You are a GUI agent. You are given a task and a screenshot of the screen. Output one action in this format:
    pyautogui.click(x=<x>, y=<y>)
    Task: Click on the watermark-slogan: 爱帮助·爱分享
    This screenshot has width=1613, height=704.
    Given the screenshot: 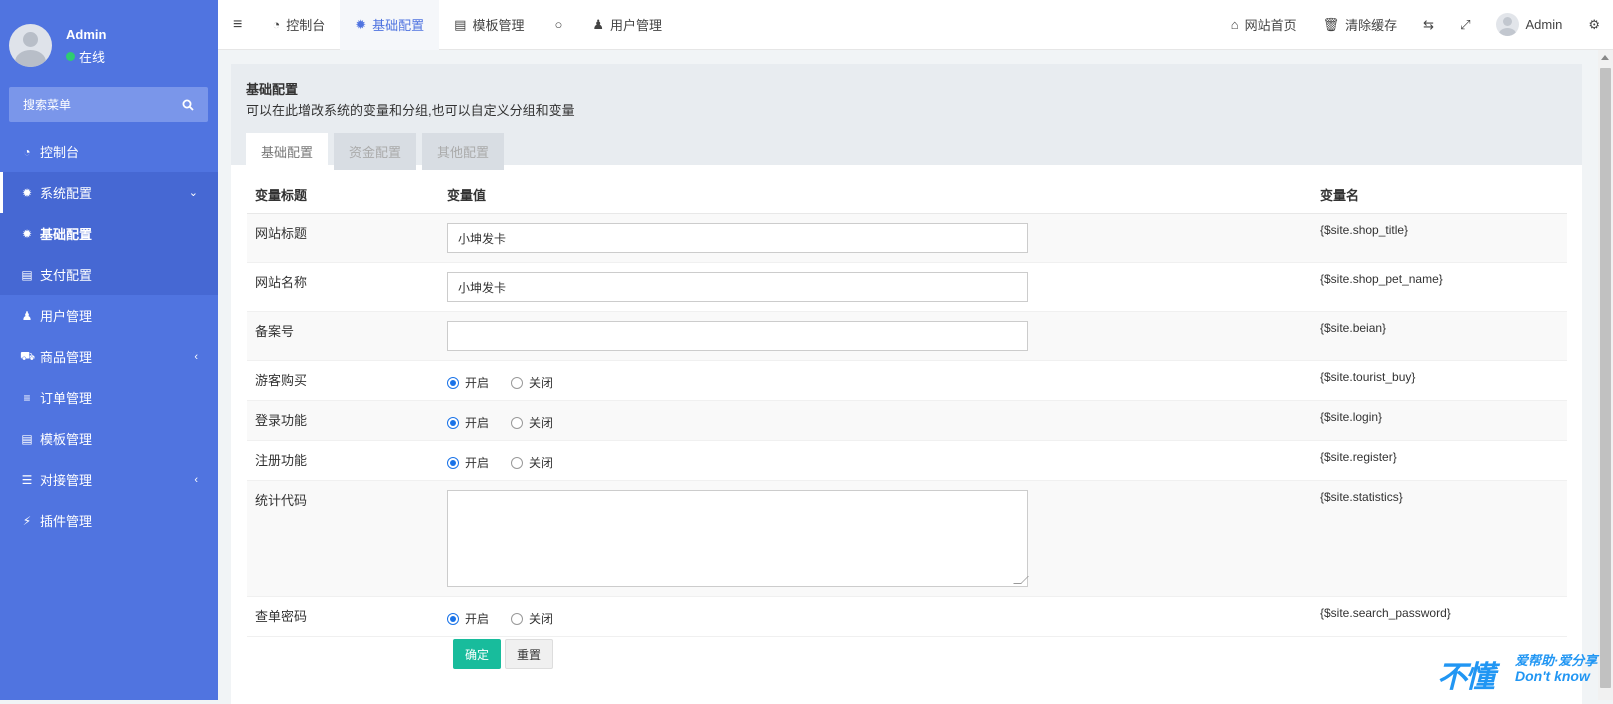 What is the action you would take?
    pyautogui.click(x=1556, y=660)
    